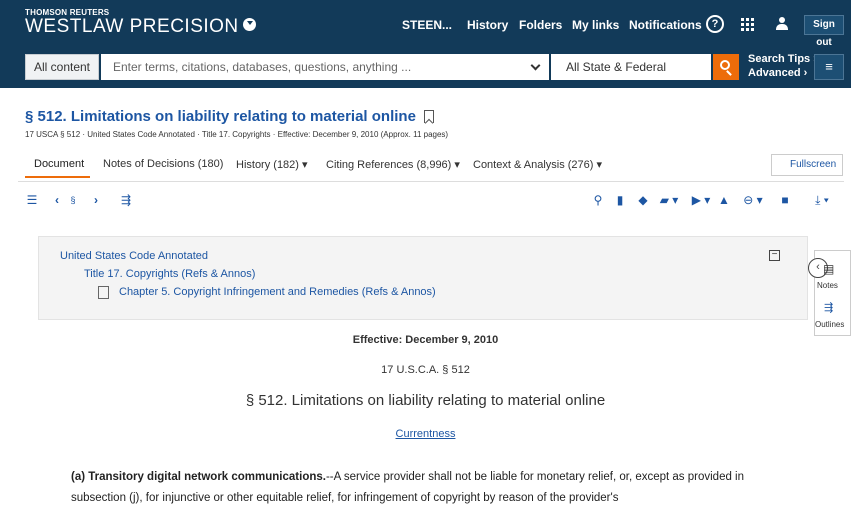  What do you see at coordinates (829, 67) in the screenshot?
I see `research-list-button: ≡` at bounding box center [829, 67].